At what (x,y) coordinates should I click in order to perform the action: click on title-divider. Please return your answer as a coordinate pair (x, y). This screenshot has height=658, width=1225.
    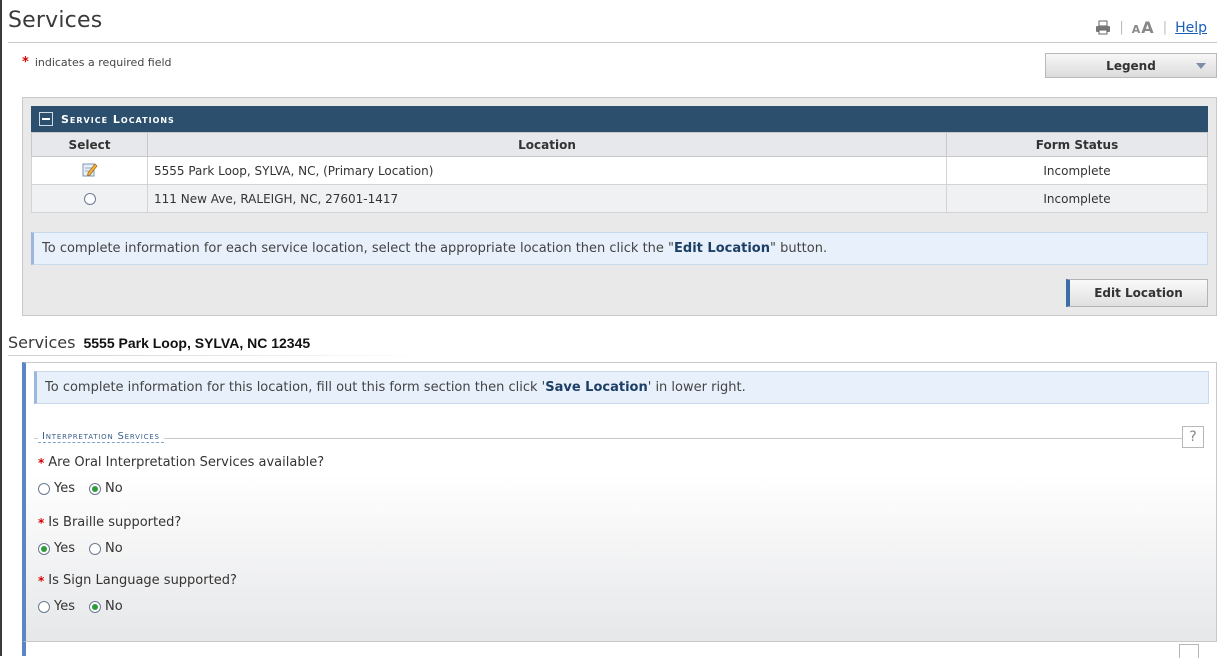
    Looking at the image, I should click on (612, 42).